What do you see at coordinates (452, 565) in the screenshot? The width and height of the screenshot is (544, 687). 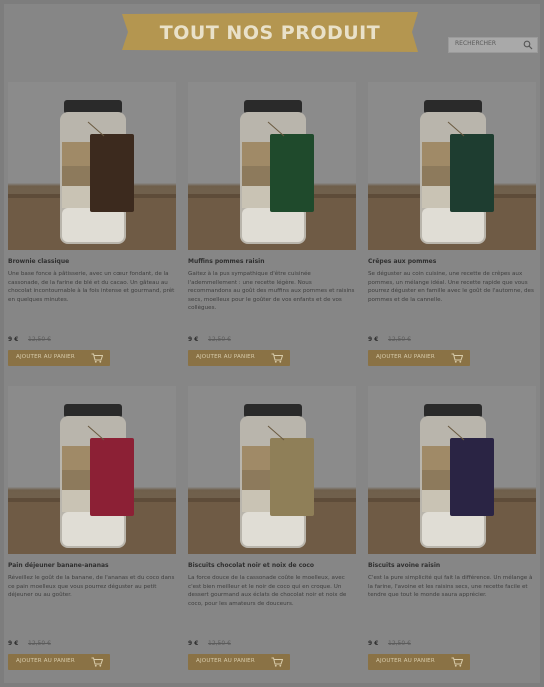 I see `product-name: Biscuits avoine raisin` at bounding box center [452, 565].